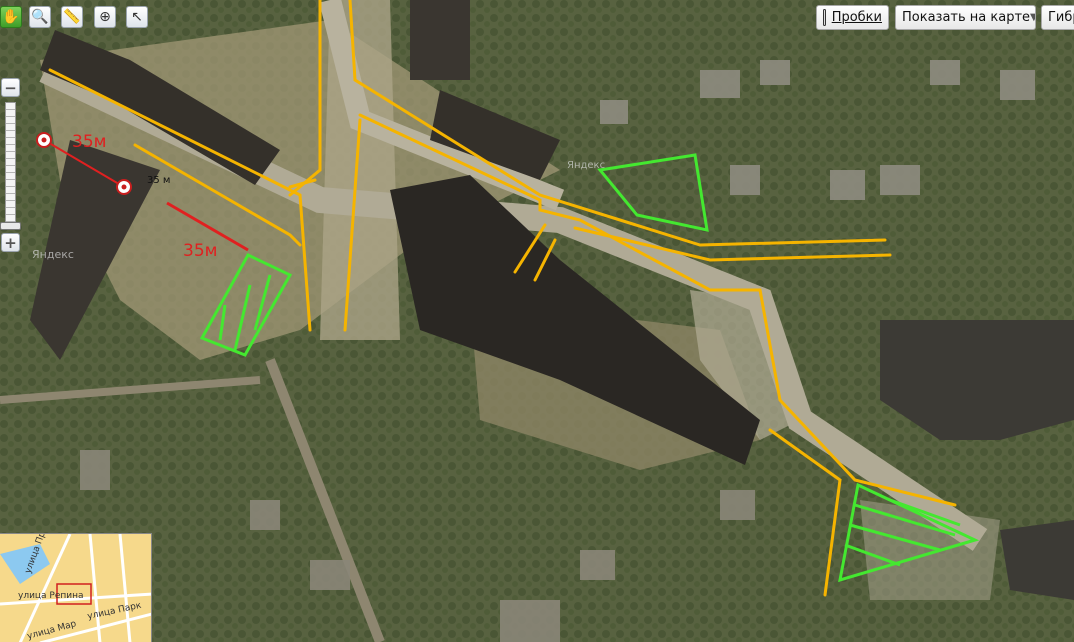  I want to click on traffic-button: Пробки, so click(852, 17).